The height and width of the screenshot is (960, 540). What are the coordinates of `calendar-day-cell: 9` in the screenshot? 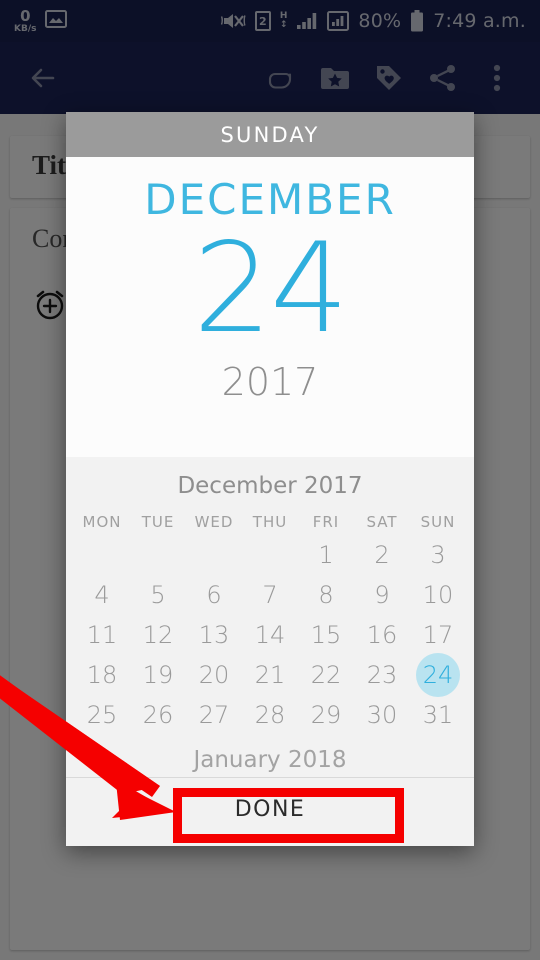 It's located at (382, 595).